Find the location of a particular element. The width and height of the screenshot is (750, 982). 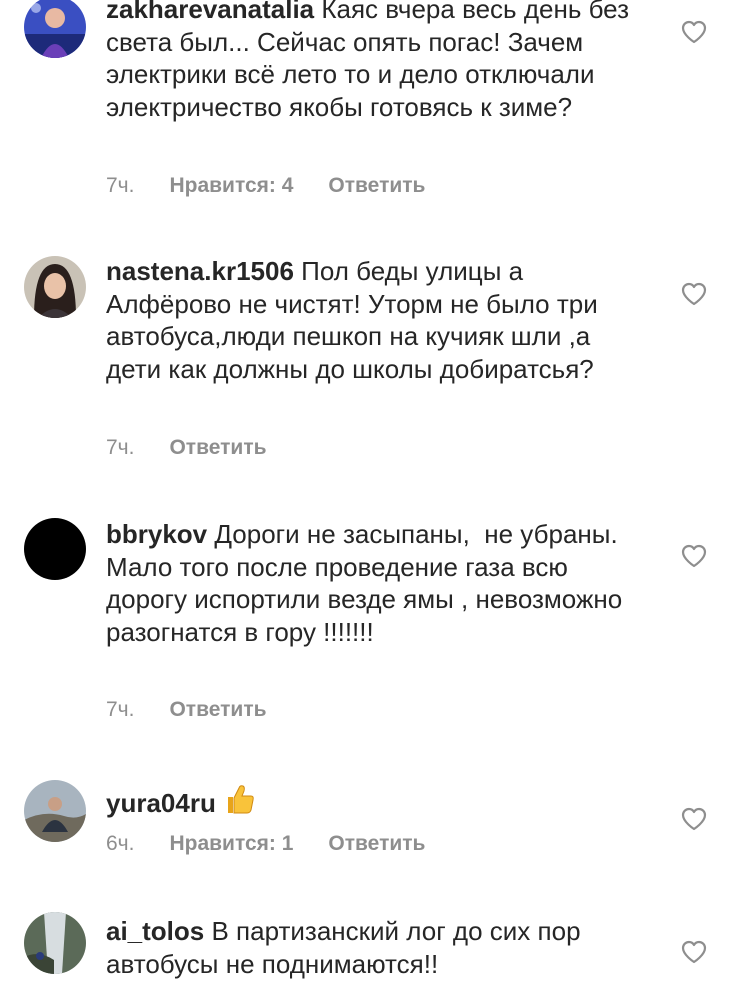

comment-username: zakharevanatalia is located at coordinates (210, 12).